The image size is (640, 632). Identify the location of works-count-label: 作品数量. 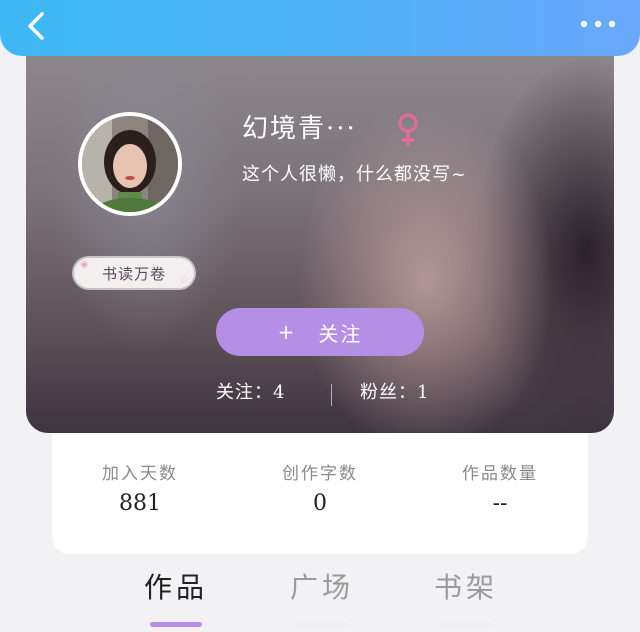
(500, 474).